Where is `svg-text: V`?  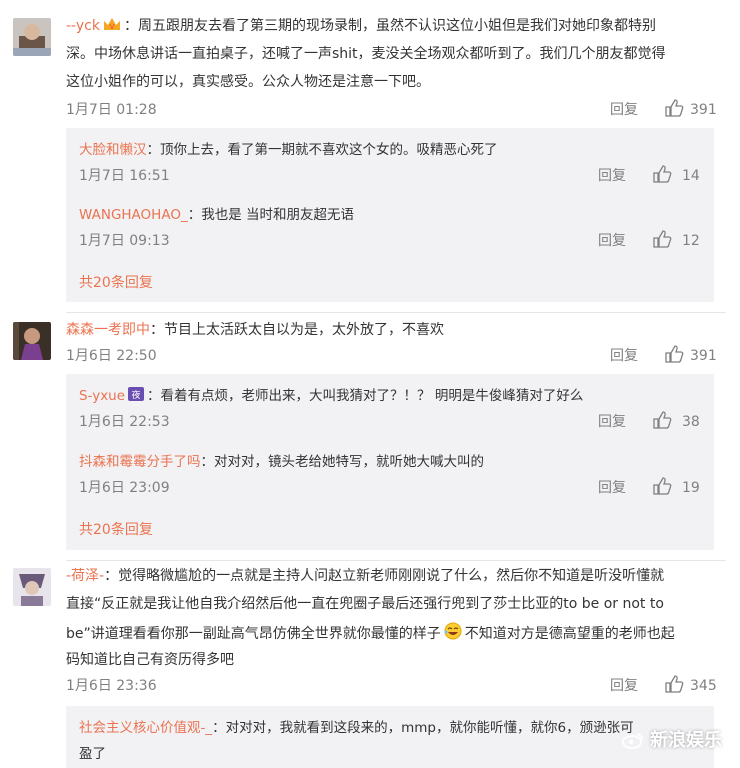
svg-text: V is located at coordinates (112, 27).